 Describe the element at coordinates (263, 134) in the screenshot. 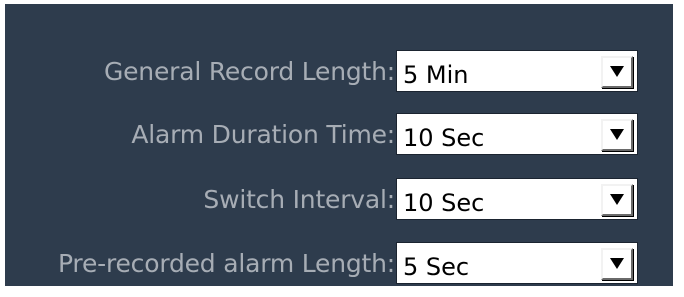

I see `alarm-duration-time-label: Alarm Duration Time:` at that location.